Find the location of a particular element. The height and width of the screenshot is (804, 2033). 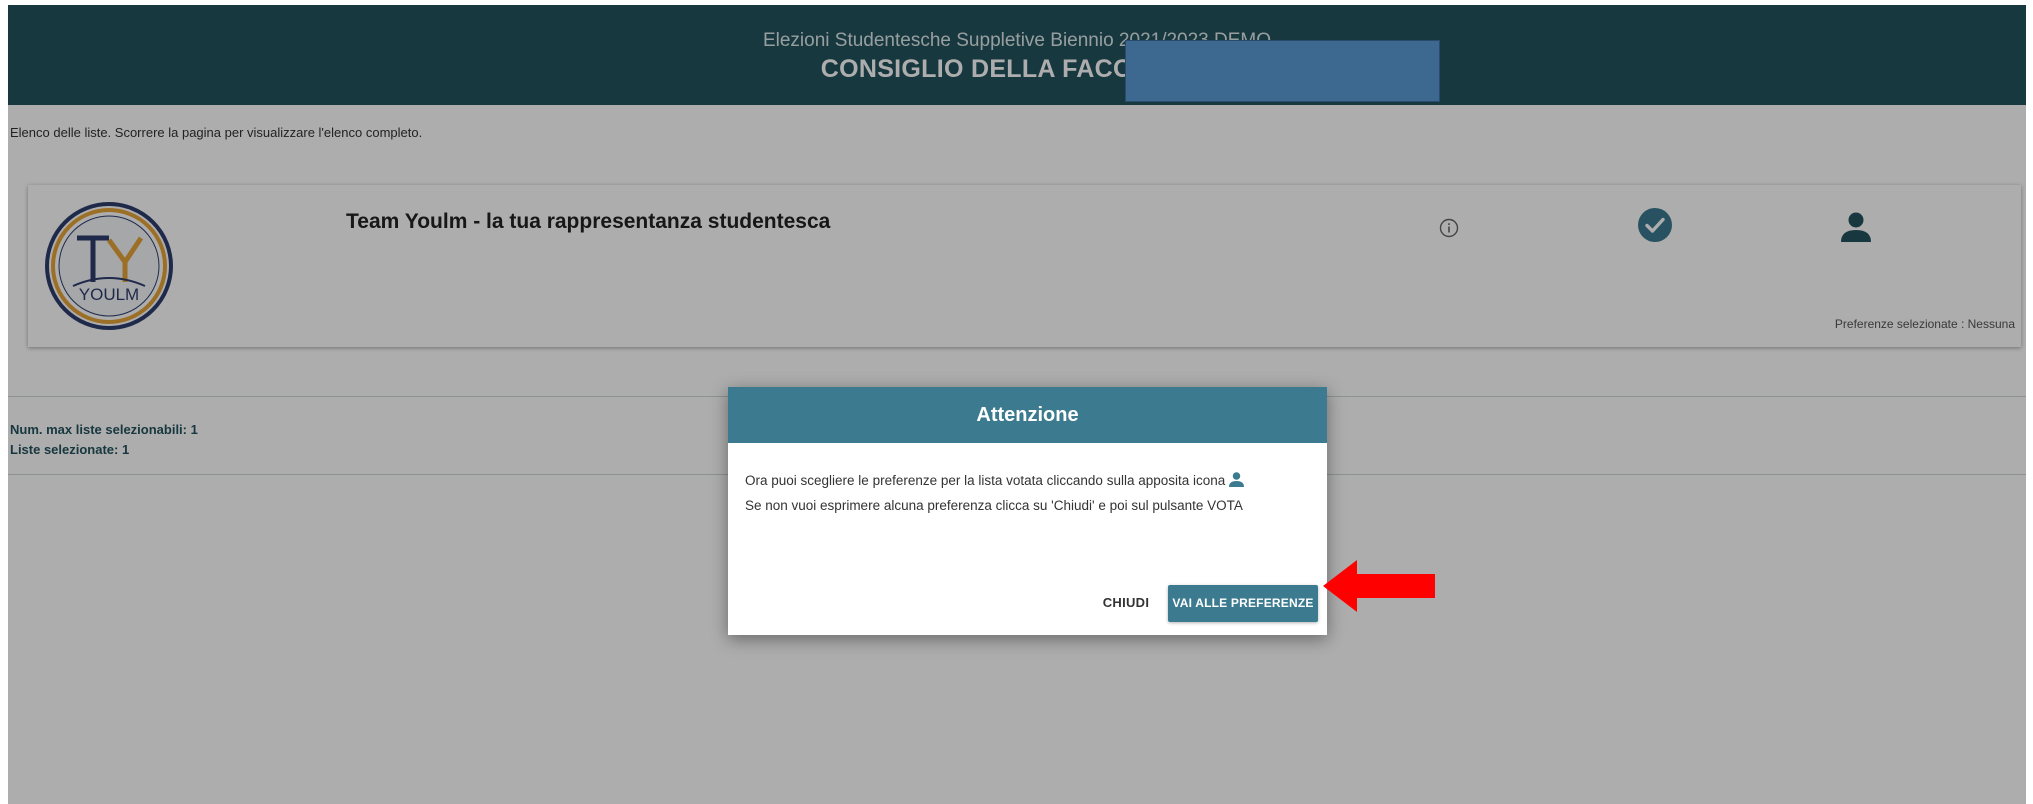

close-button: CHIUDI is located at coordinates (1126, 603).